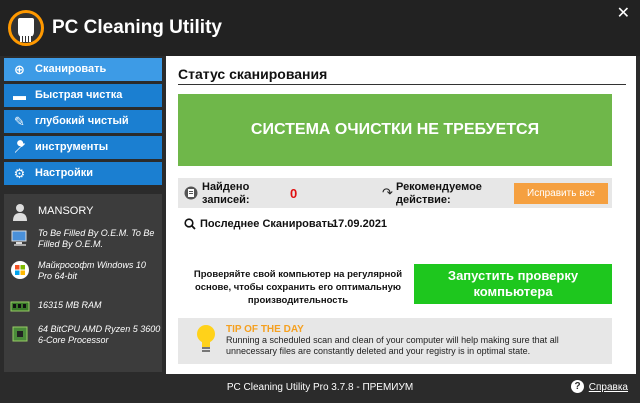 This screenshot has width=640, height=403. I want to click on recommended-action-label: Рекомендуемое действие:, so click(439, 193).